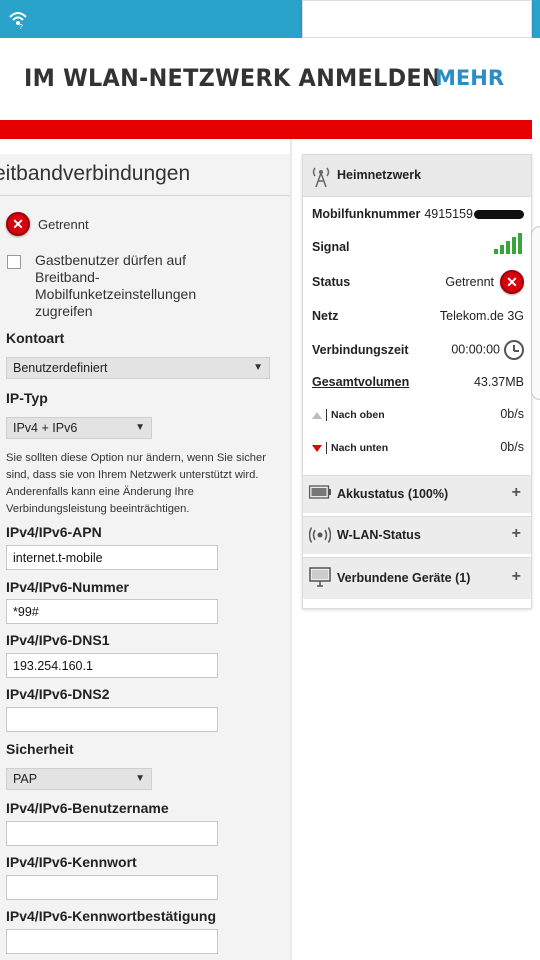  Describe the element at coordinates (499, 215) in the screenshot. I see `redaction-mark` at that location.